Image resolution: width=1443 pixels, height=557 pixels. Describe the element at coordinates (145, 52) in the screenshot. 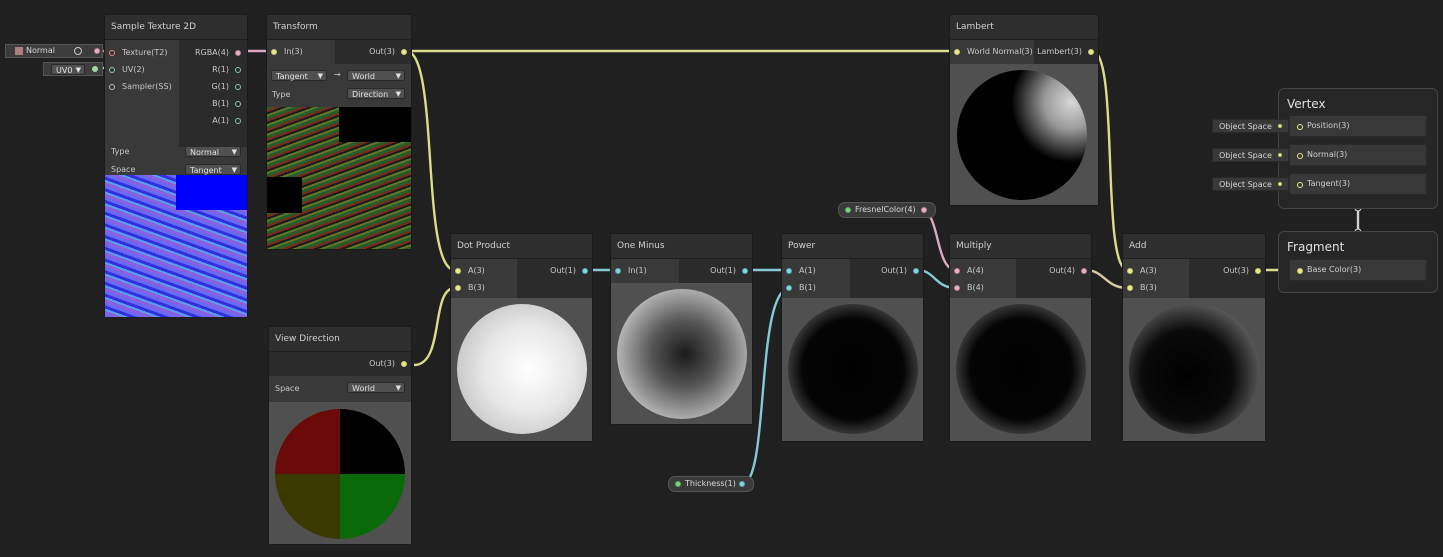

I see `port-label: Texture(T2)` at that location.